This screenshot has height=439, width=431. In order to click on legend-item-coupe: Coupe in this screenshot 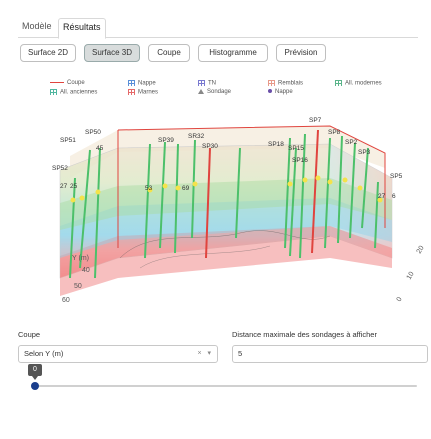, I will do `click(67, 83)`.